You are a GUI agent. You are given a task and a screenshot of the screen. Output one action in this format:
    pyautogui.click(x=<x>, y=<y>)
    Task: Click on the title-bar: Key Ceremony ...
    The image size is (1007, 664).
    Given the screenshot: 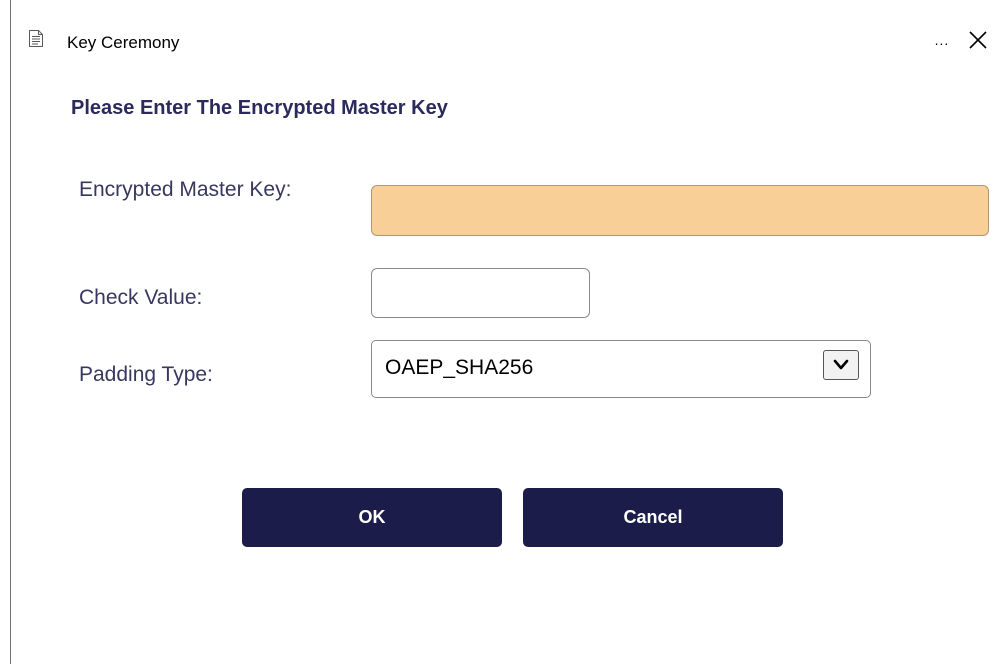 What is the action you would take?
    pyautogui.click(x=509, y=26)
    